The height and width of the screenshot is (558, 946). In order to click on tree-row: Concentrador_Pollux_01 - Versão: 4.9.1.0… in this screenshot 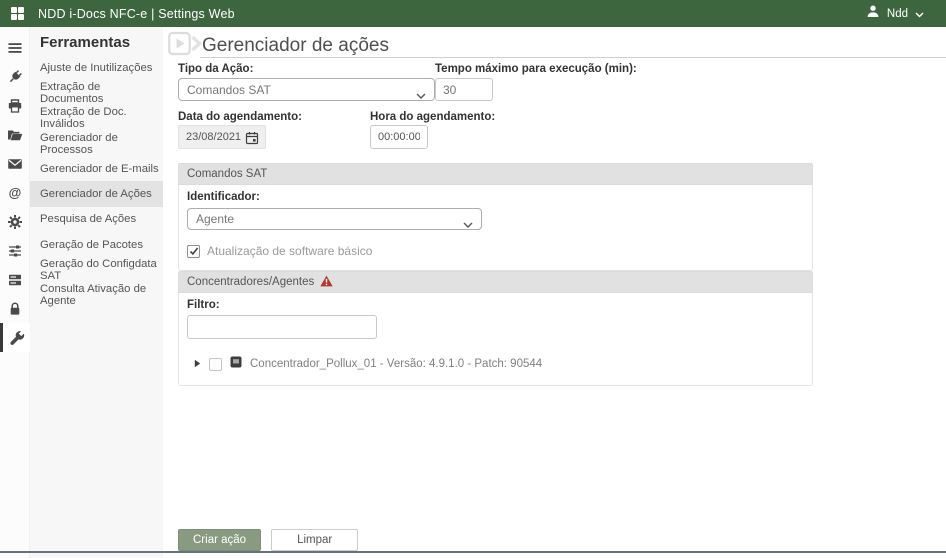, I will do `click(495, 364)`.